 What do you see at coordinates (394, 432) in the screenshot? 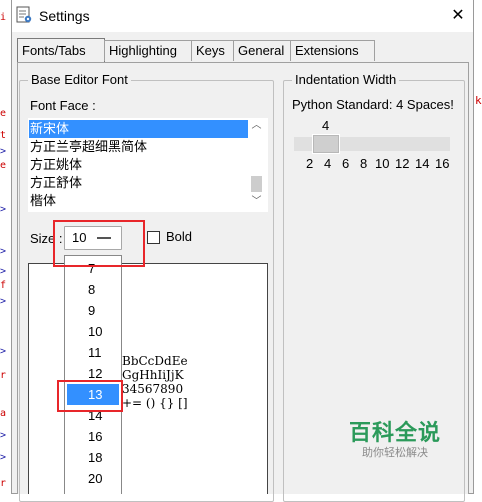
I see `watermark-title: 百科全说` at bounding box center [394, 432].